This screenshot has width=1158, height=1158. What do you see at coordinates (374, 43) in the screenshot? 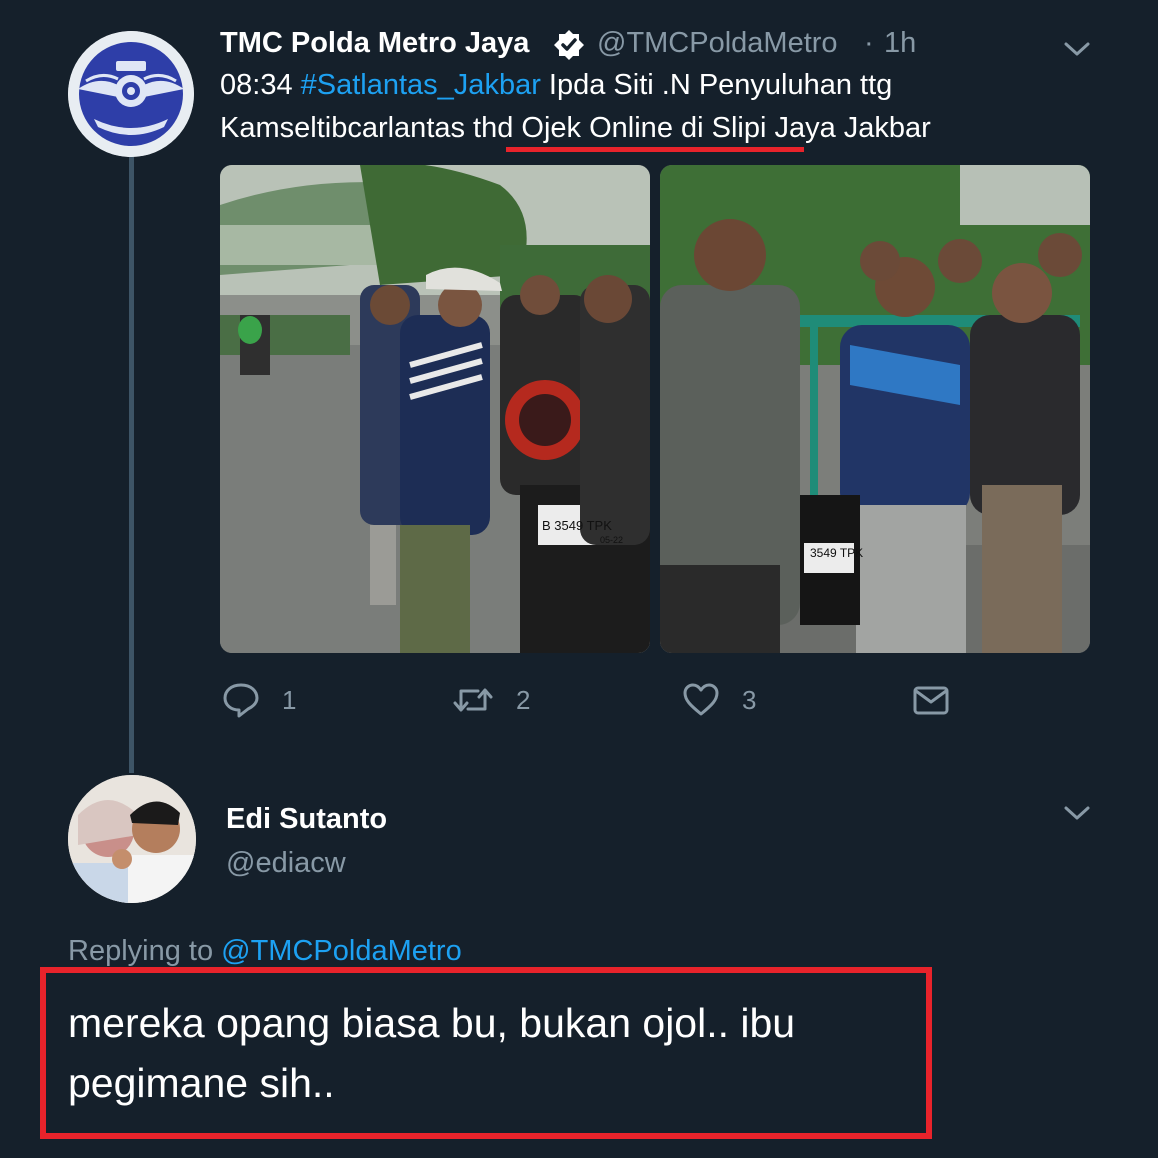
I see `tweet-author-name: TMC Polda Metro Jaya` at bounding box center [374, 43].